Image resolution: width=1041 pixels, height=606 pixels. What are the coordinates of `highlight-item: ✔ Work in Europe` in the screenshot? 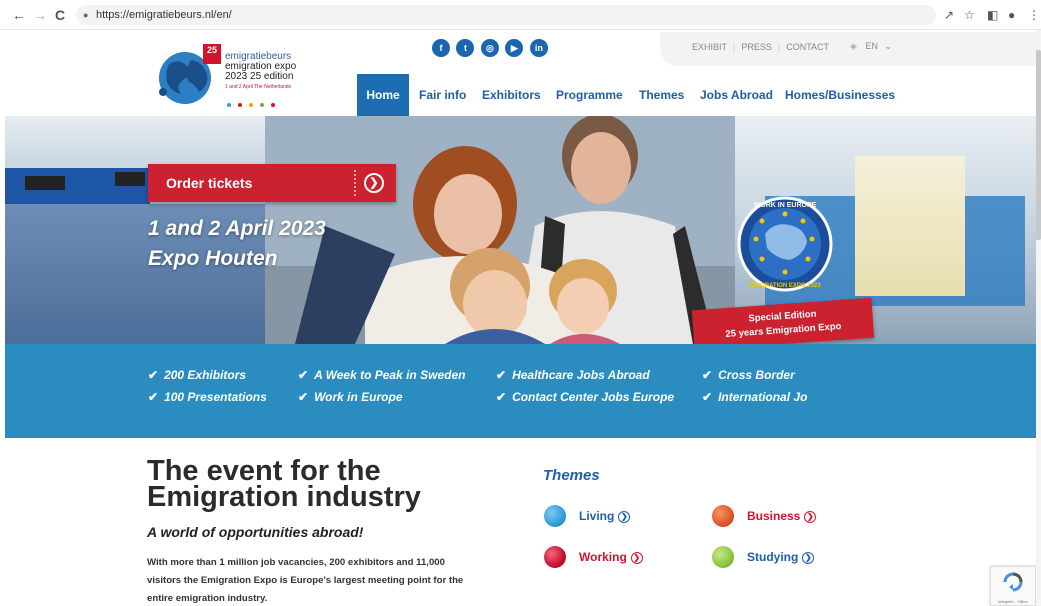 It's located at (350, 397).